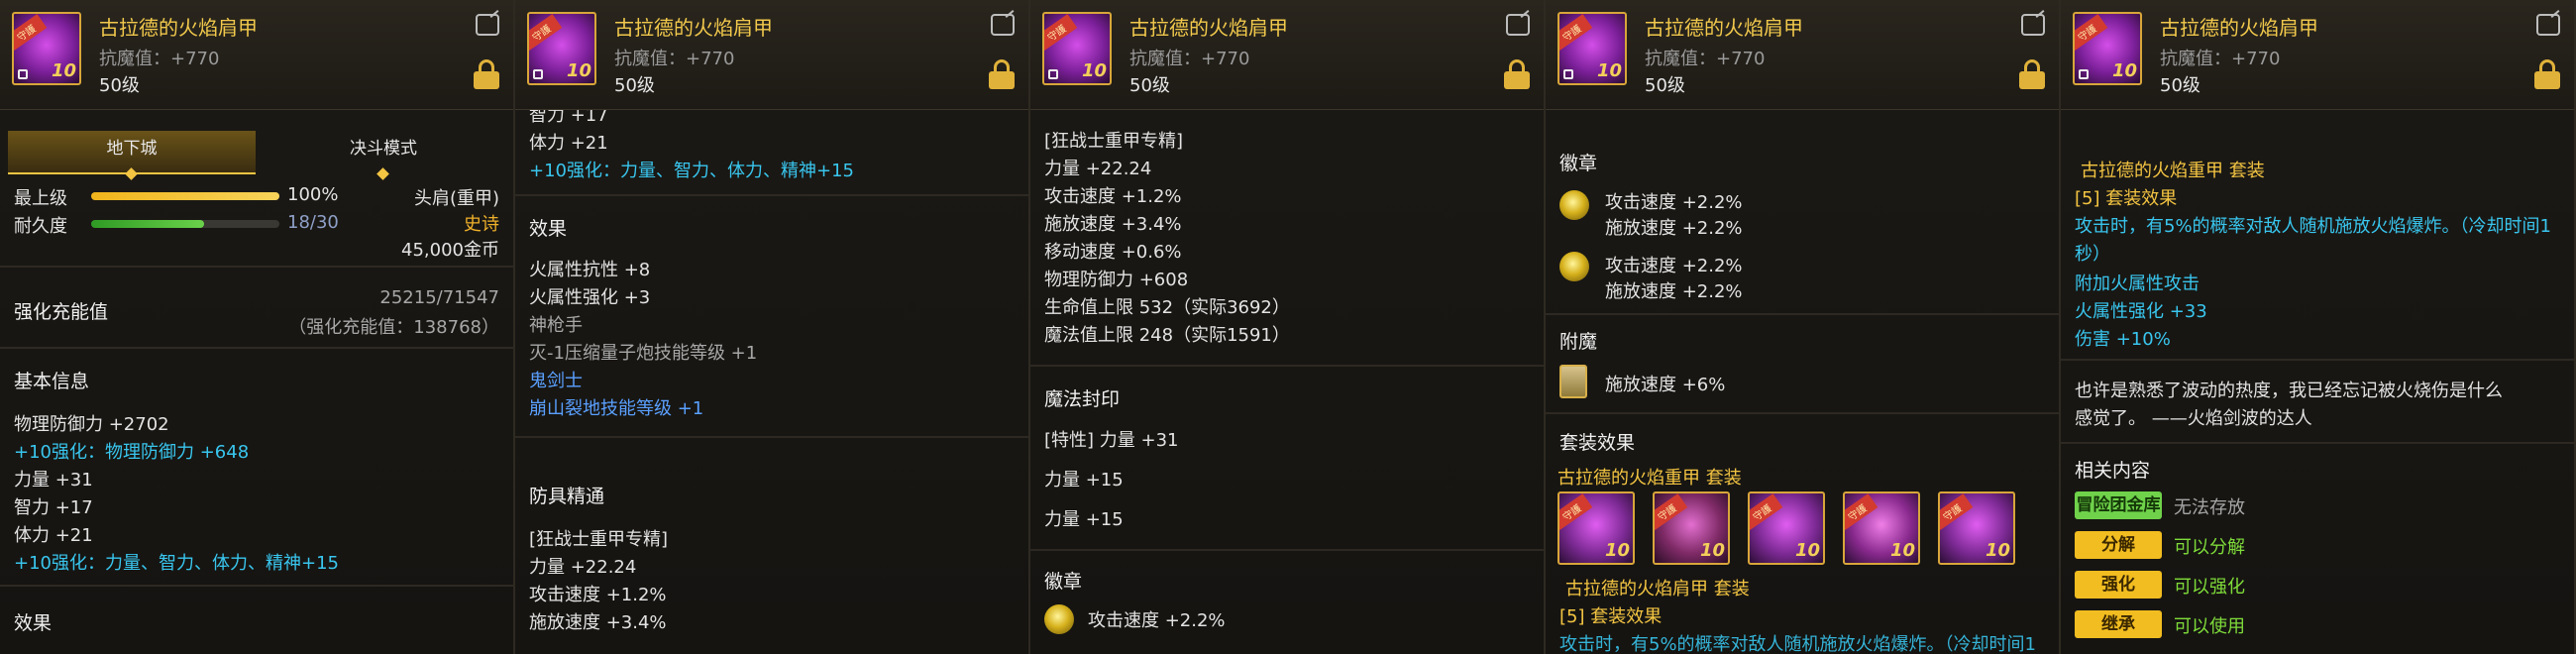 This screenshot has width=2576, height=654. What do you see at coordinates (2118, 624) in the screenshot?
I see `inherit-button: 继承` at bounding box center [2118, 624].